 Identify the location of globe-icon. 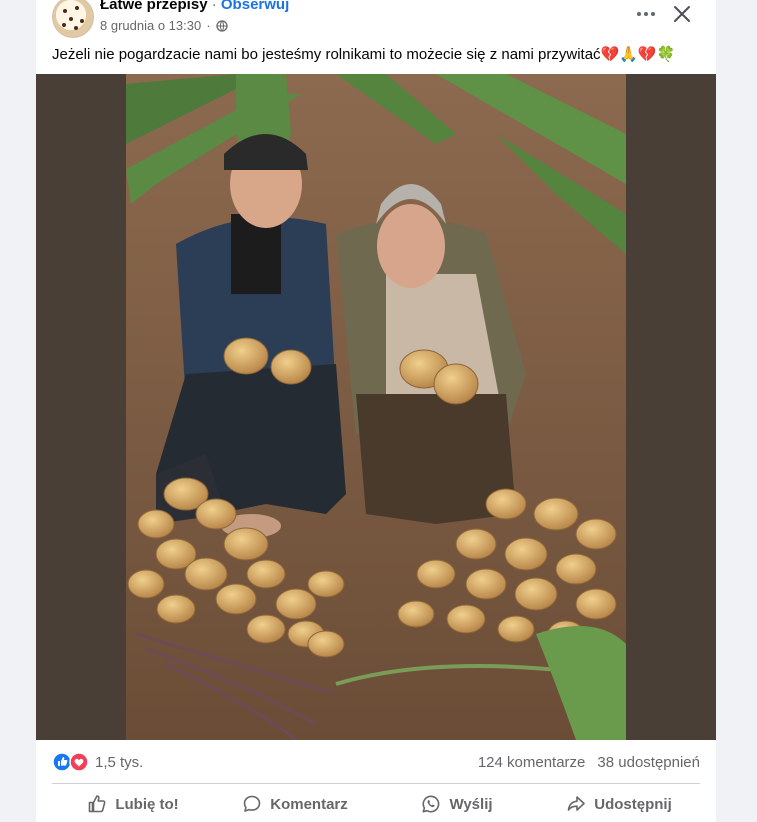
(221, 25).